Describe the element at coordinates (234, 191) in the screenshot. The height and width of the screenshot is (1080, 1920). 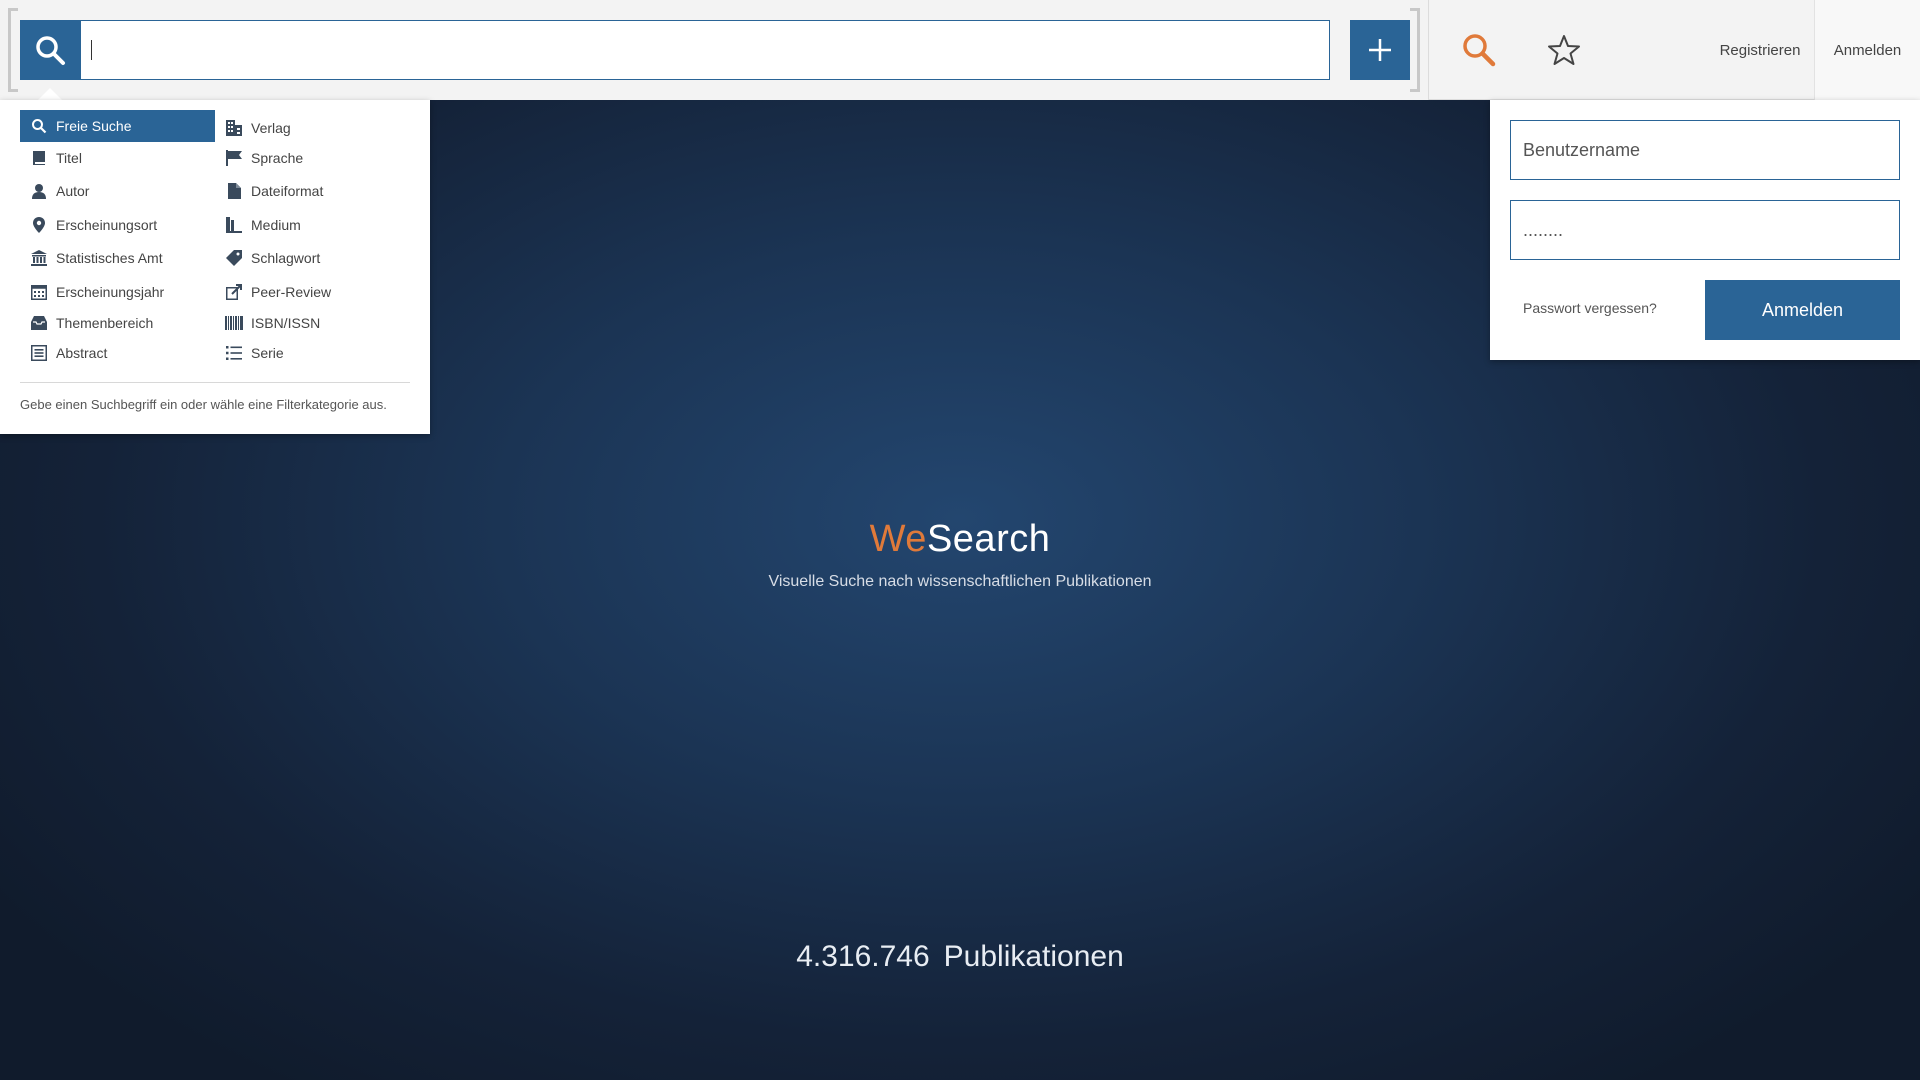
I see `file-icon` at that location.